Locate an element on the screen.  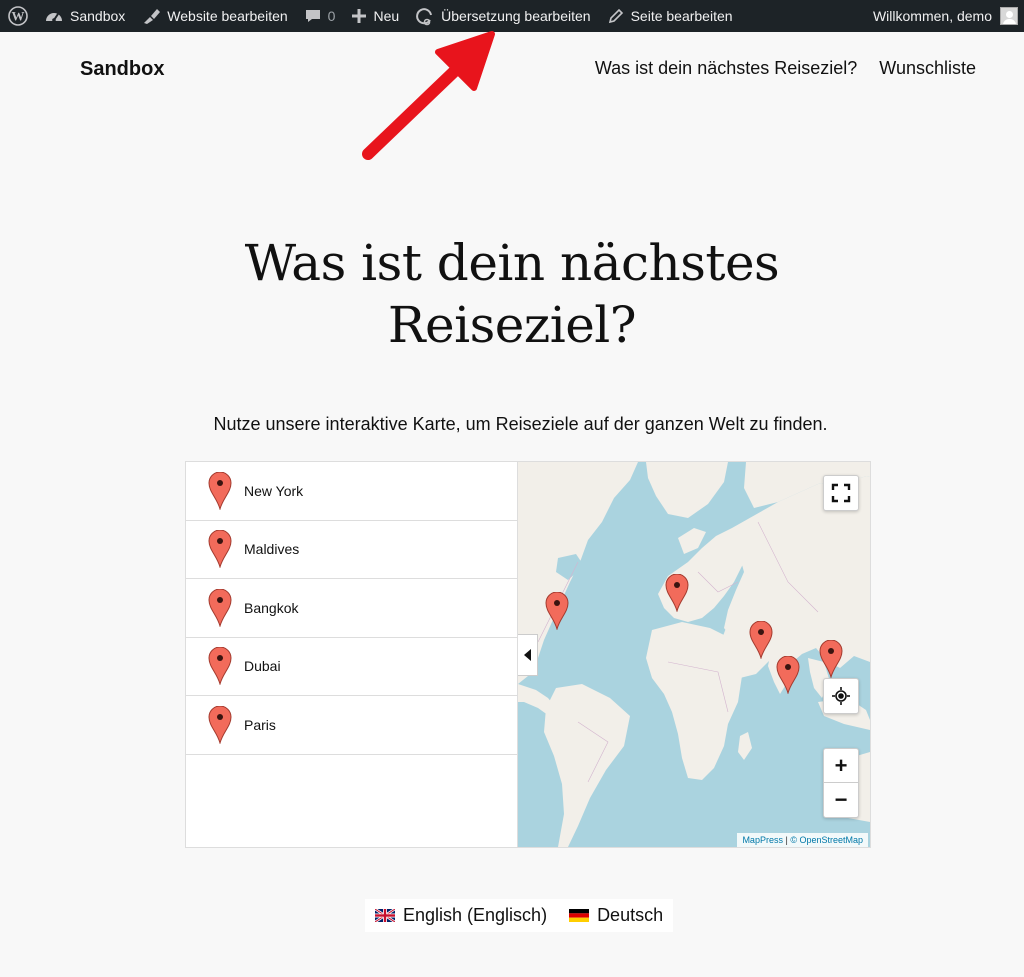
edit-translation-menu: Übersetzung bearbeiten is located at coordinates (502, 16).